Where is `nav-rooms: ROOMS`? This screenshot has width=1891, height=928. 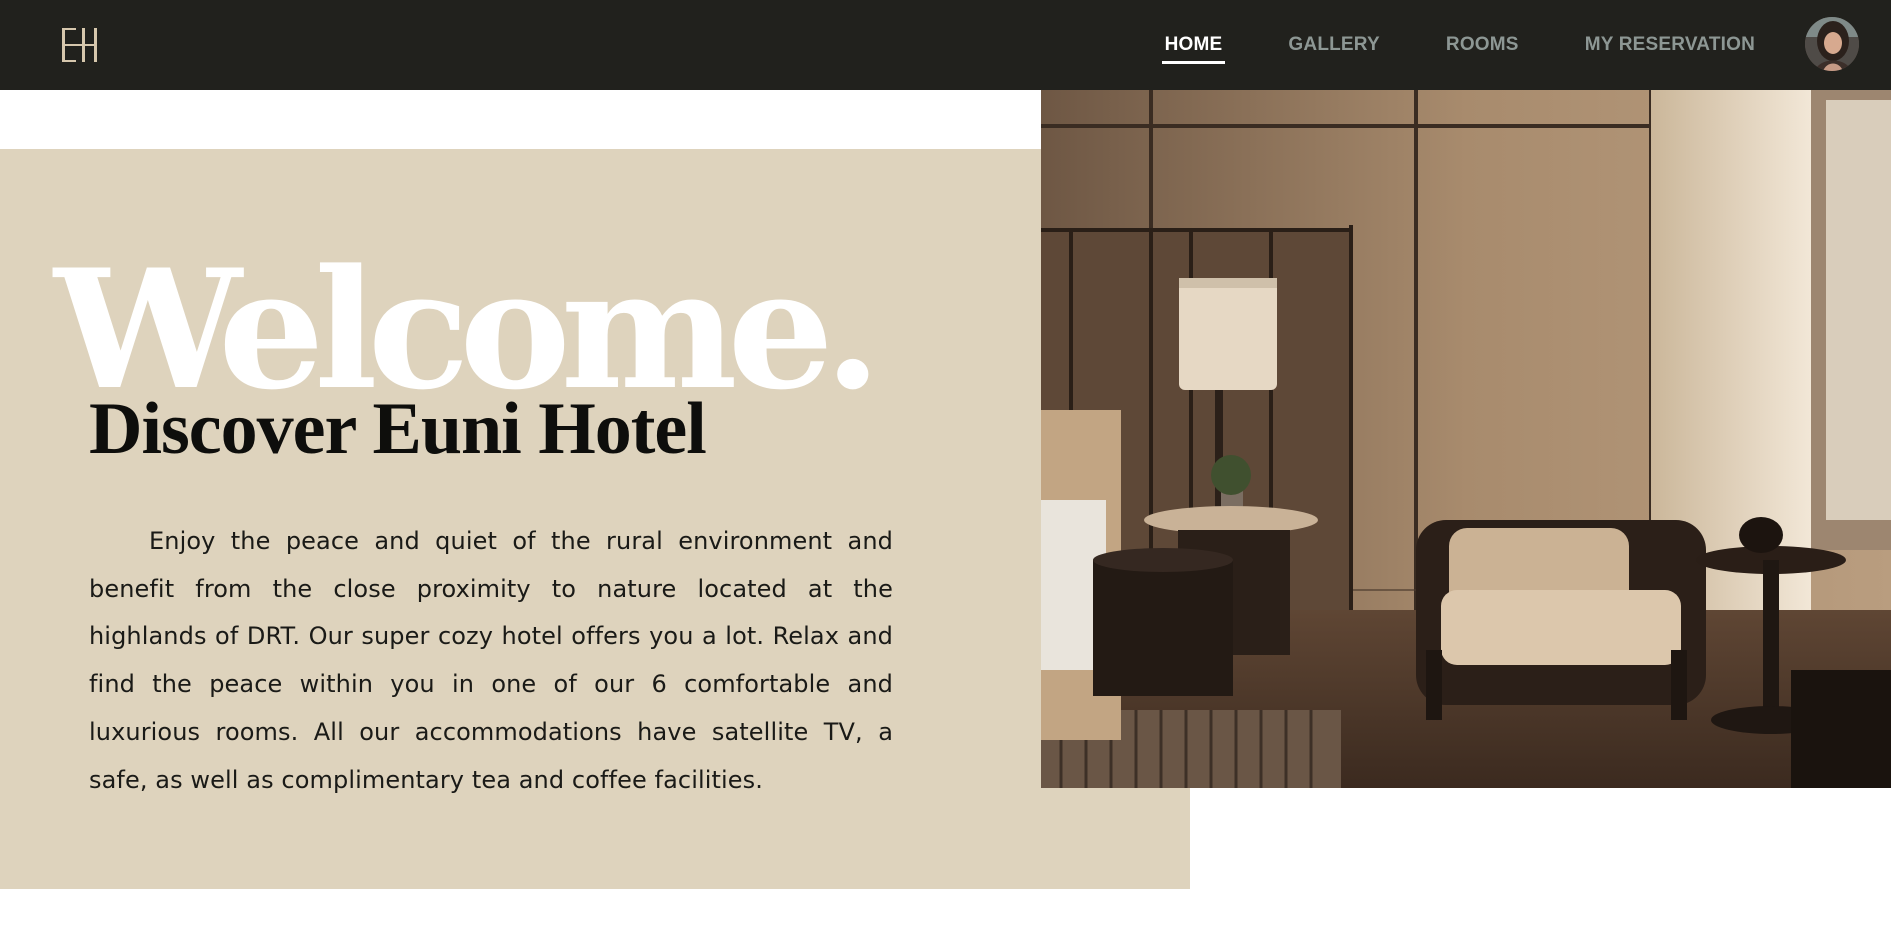
nav-rooms: ROOMS is located at coordinates (1482, 45).